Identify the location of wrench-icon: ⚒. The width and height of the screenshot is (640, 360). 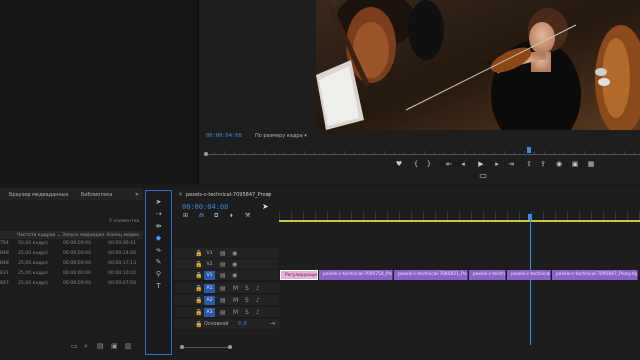
(247, 215).